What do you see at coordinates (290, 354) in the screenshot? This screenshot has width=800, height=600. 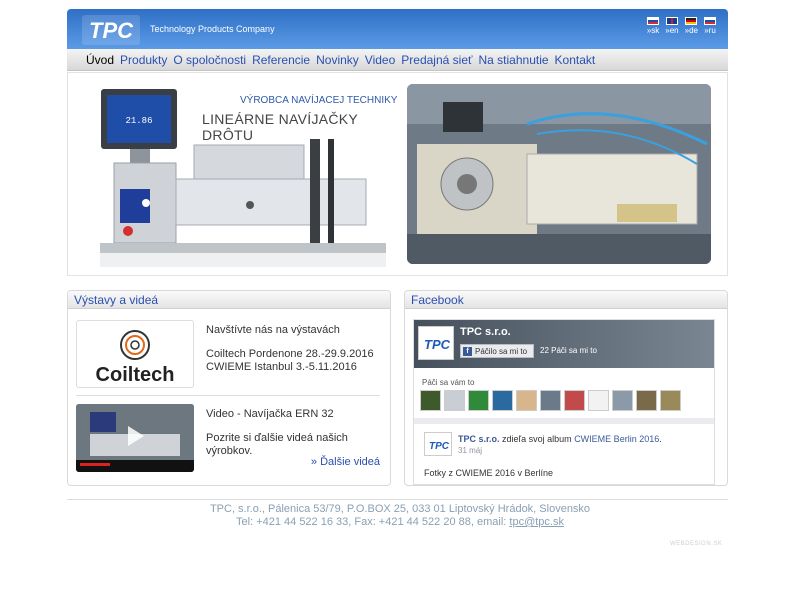 I see `exhibition-coiltech: Coiltech Pordenone 28.-29.9.2016` at bounding box center [290, 354].